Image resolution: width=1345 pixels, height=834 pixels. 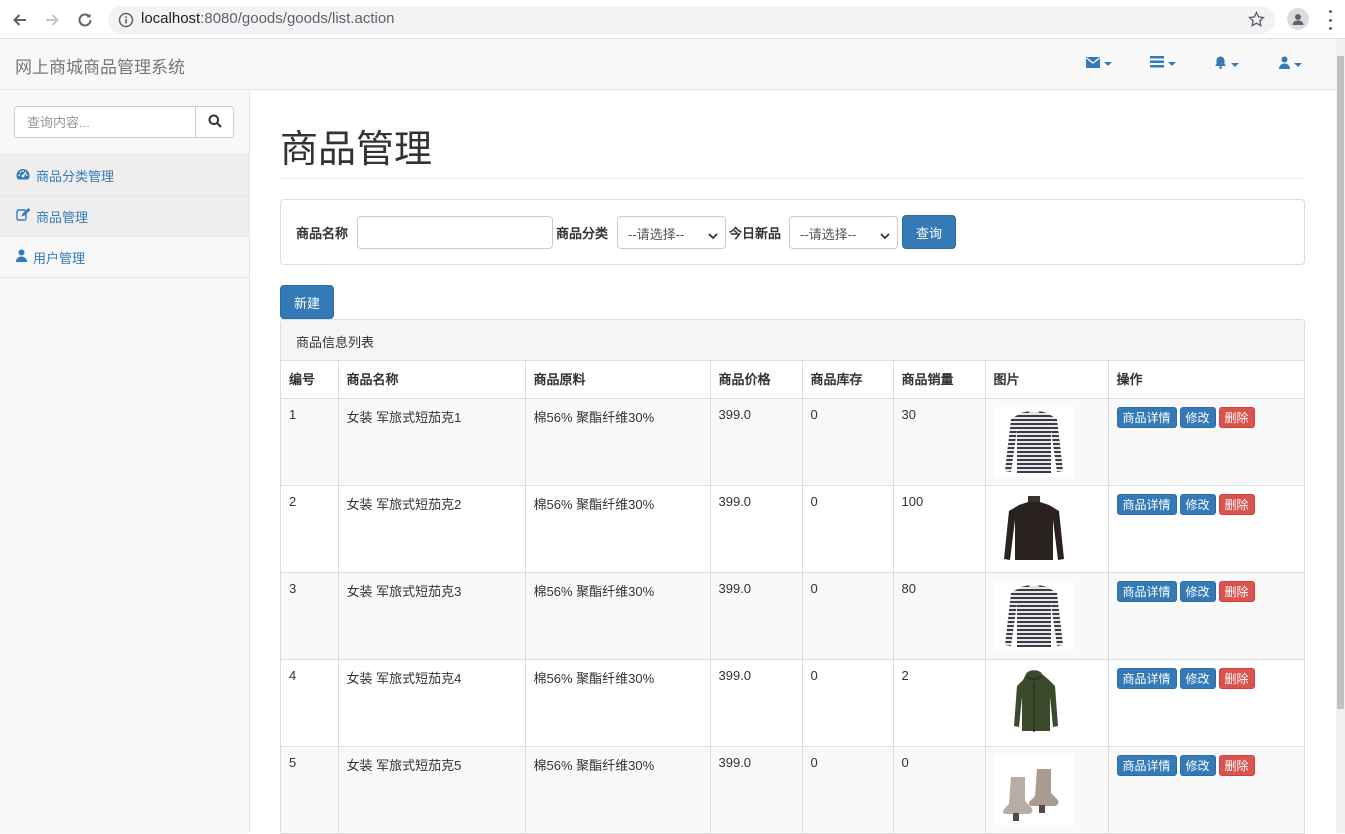 I want to click on alerts-dropdown, so click(x=1226, y=64).